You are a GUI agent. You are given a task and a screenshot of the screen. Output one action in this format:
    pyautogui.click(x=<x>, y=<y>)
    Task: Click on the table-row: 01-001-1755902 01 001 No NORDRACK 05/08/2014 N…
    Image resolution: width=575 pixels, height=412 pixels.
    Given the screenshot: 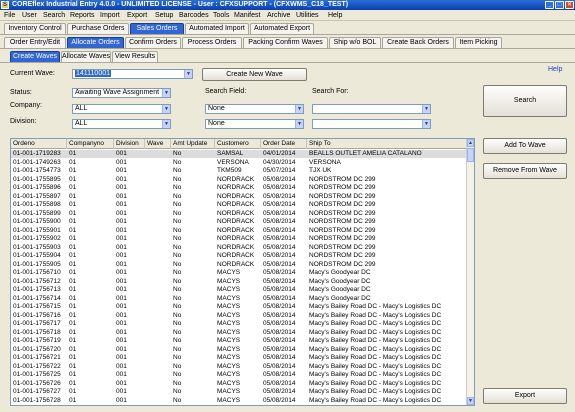 What is the action you would take?
    pyautogui.click(x=239, y=239)
    